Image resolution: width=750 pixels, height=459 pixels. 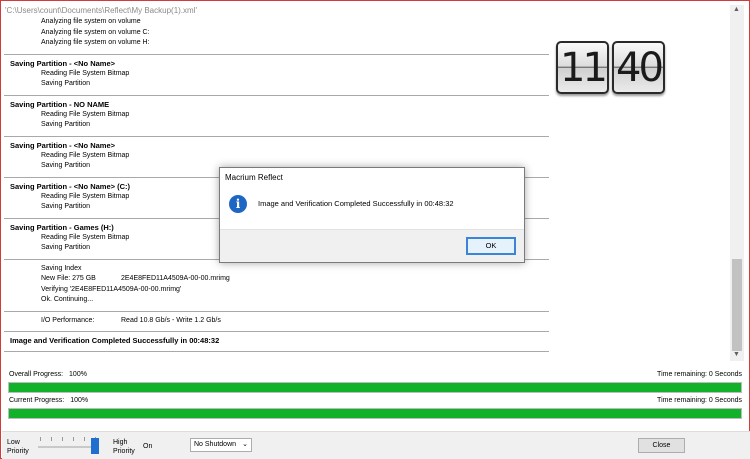 I want to click on overall-progress-label: Overall Progress: 100%, so click(x=48, y=374).